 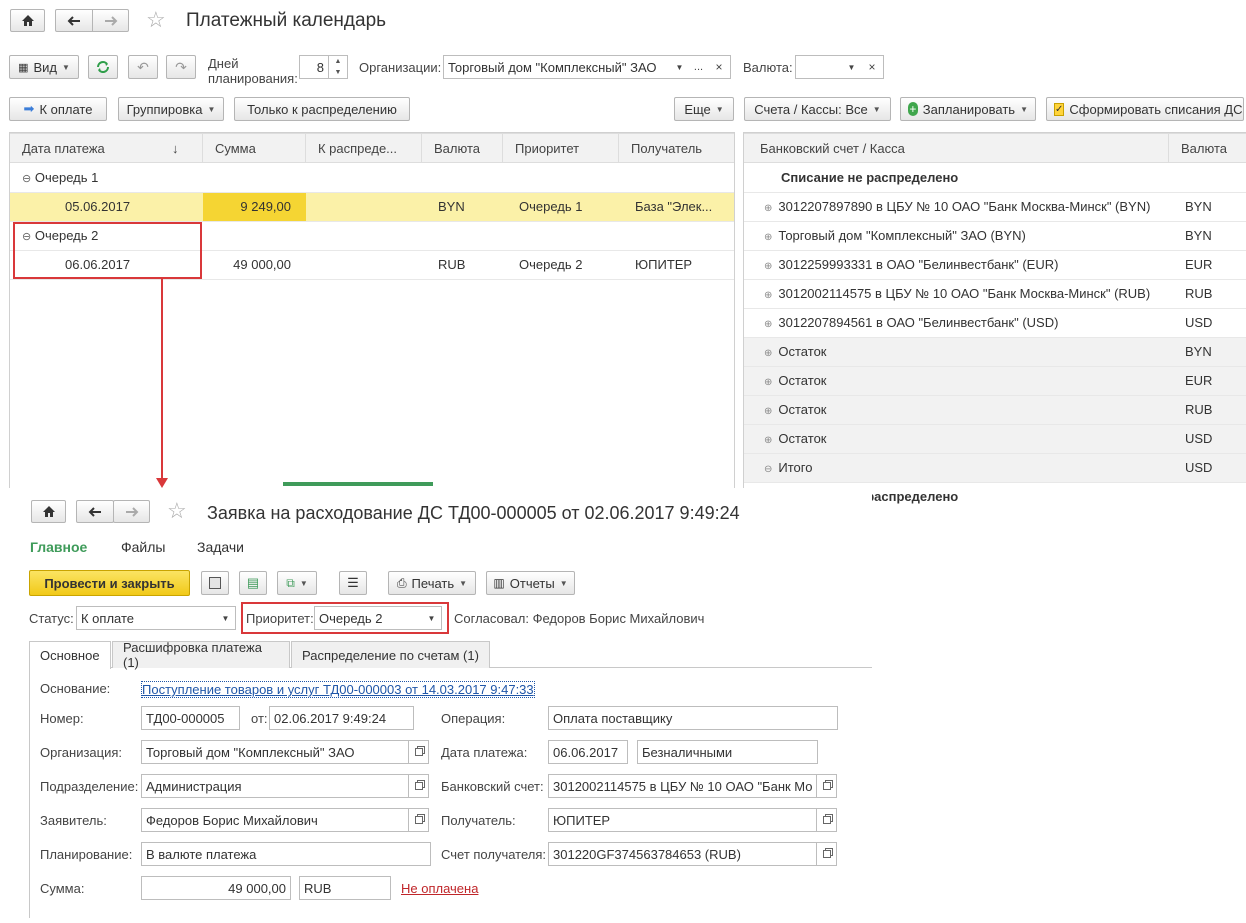 What do you see at coordinates (1145, 109) in the screenshot?
I see `form-writeoffs-button: ✓ Сформировать списания ДС` at bounding box center [1145, 109].